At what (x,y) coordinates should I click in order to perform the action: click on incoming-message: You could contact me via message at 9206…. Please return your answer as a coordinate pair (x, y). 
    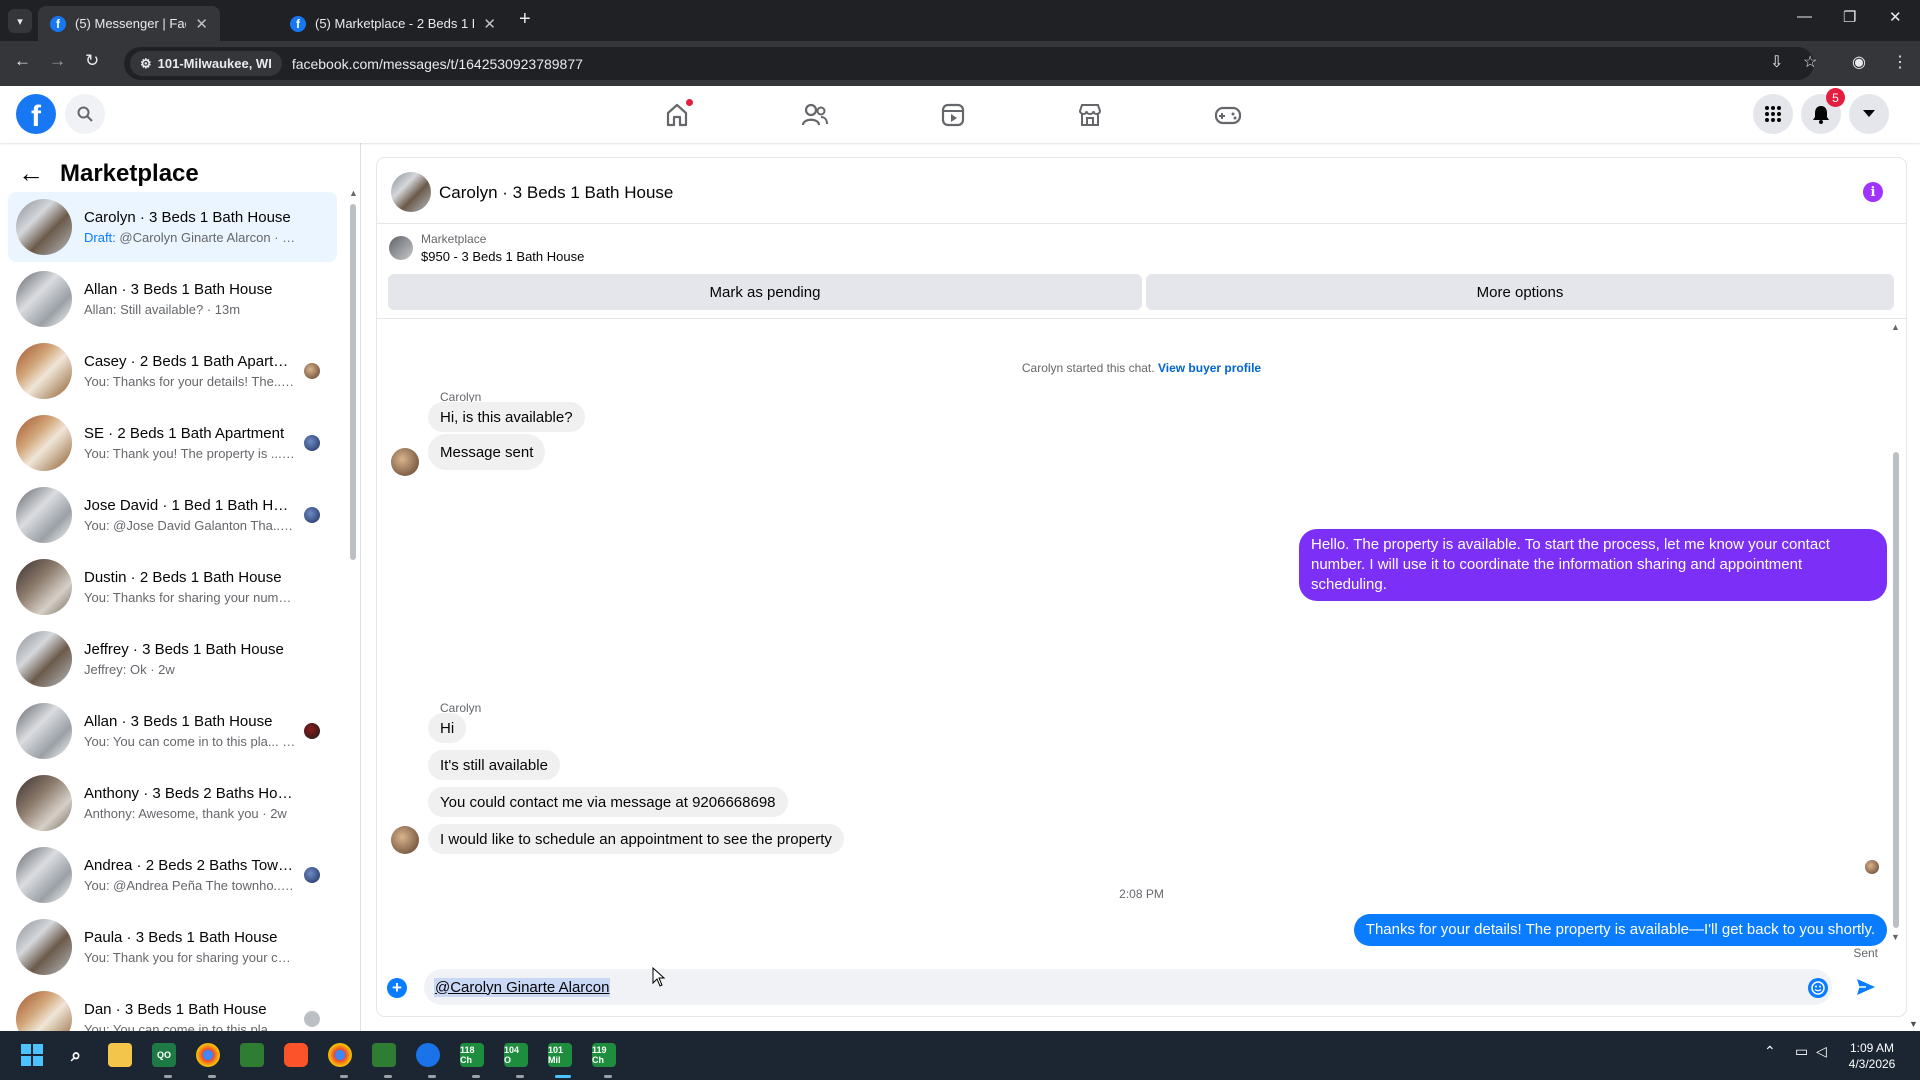
    Looking at the image, I should click on (608, 802).